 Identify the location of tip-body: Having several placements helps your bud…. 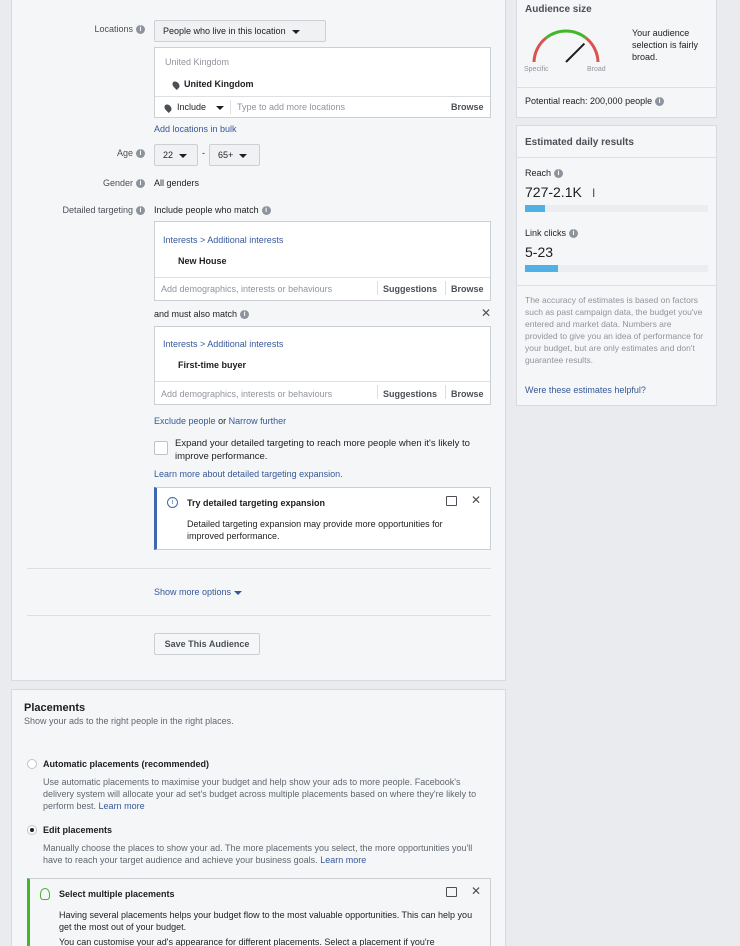
(266, 921).